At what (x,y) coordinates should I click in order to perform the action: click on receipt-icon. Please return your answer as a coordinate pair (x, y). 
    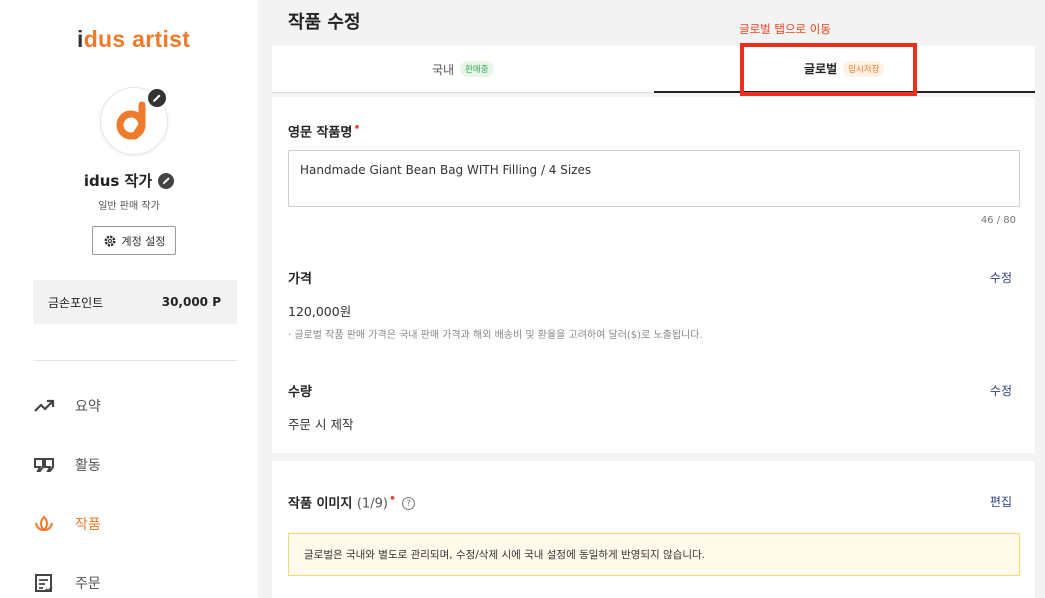
    Looking at the image, I should click on (44, 583).